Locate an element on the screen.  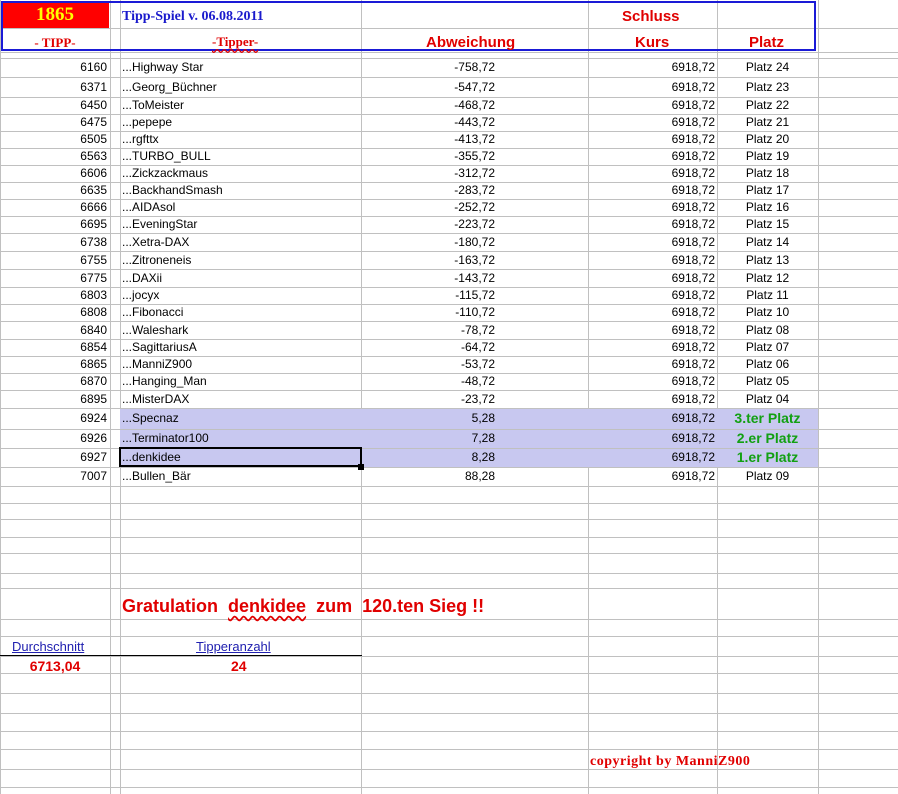
tipper-name-cell: ...pepepe is located at coordinates (147, 122).